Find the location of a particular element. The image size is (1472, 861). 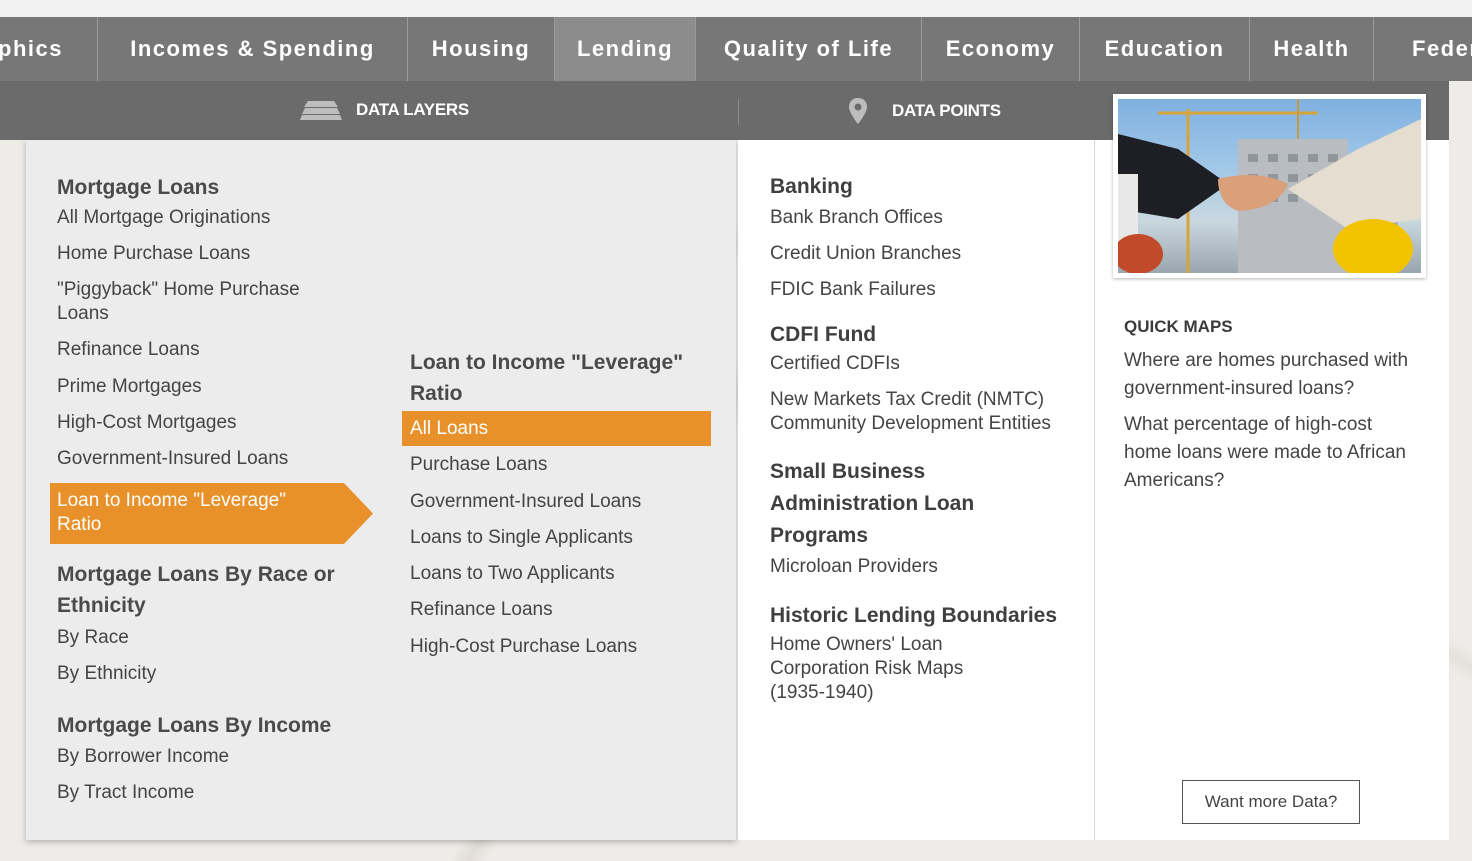

layer-home-purchase-loans: Home Purchase Loans is located at coordinates (207, 254).